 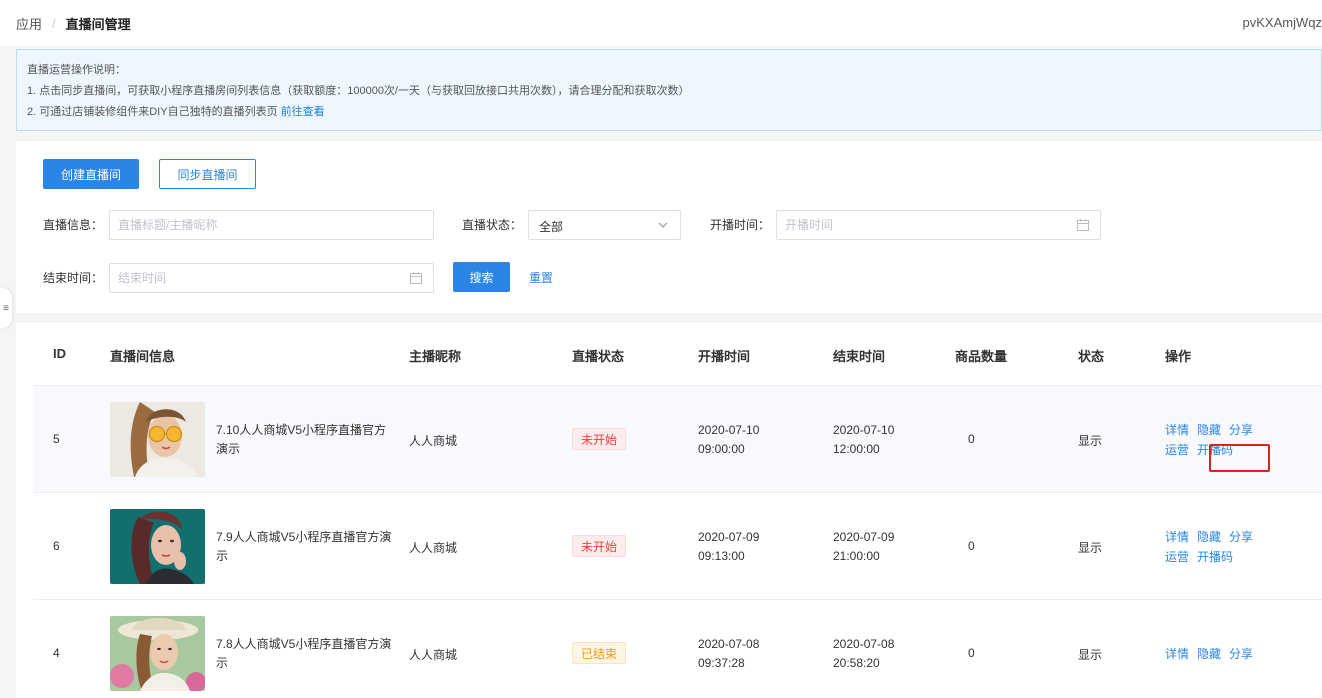 I want to click on search-button: 搜索, so click(x=481, y=277).